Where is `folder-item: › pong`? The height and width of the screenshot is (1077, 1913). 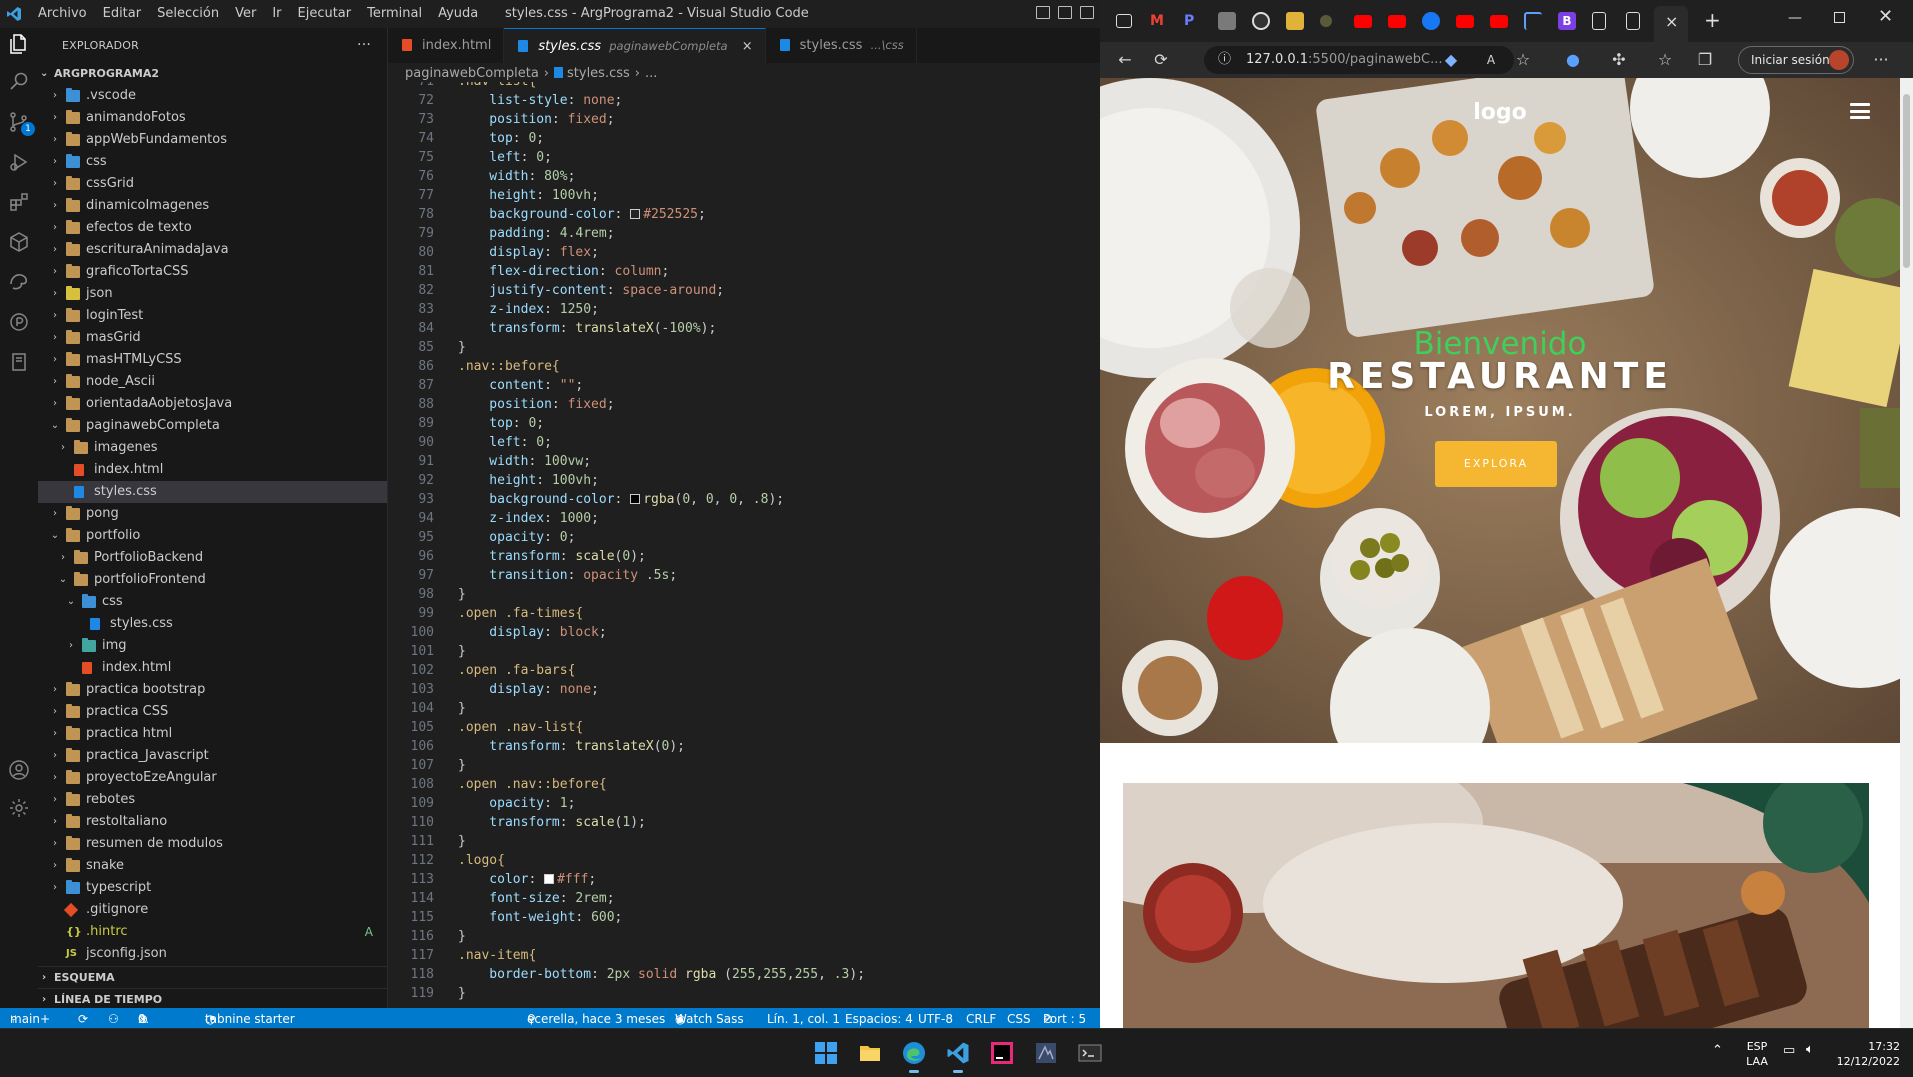 folder-item: › pong is located at coordinates (212, 514).